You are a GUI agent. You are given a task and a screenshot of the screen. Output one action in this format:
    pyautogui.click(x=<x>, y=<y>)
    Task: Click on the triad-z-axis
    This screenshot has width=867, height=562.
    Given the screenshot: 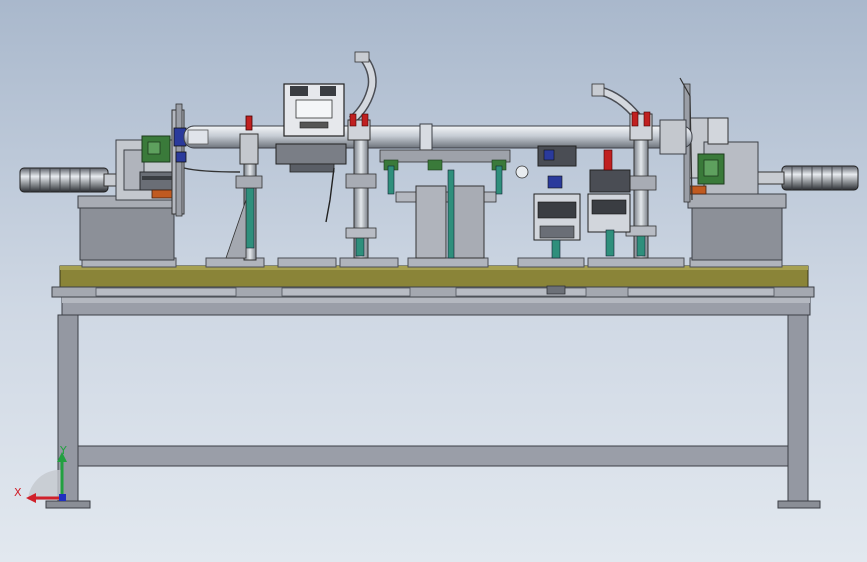 What is the action you would take?
    pyautogui.click(x=62, y=497)
    